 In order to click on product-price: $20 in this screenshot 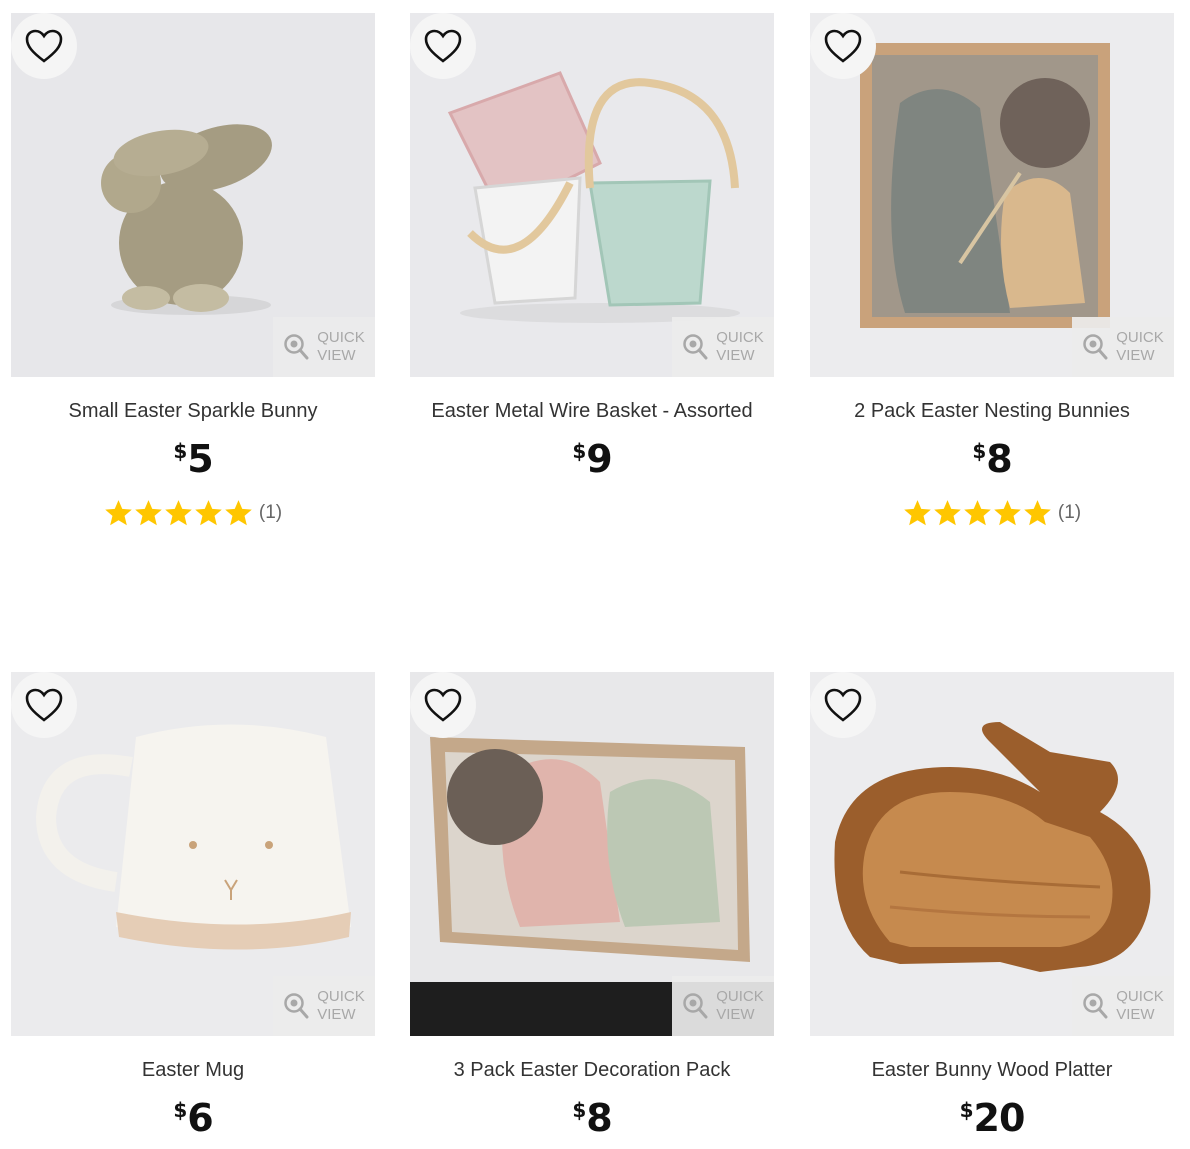, I will do `click(992, 1113)`.